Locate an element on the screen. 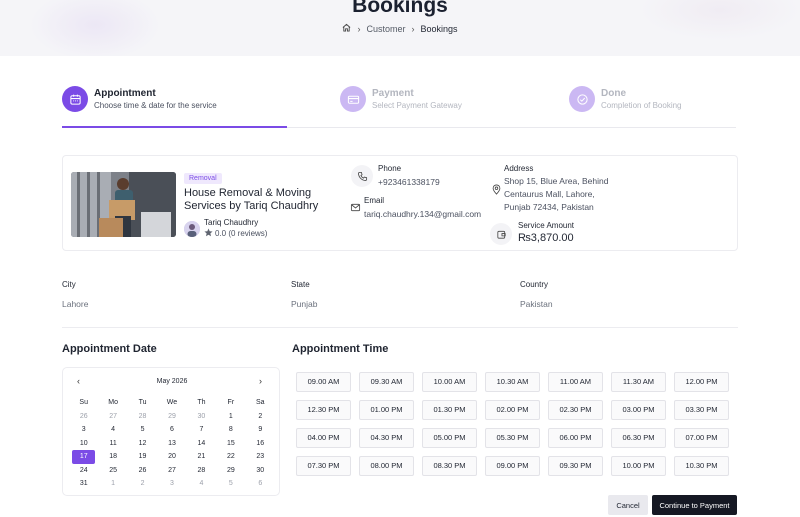 This screenshot has height=517, width=800. time-slot: 08.00 PM is located at coordinates (386, 466).